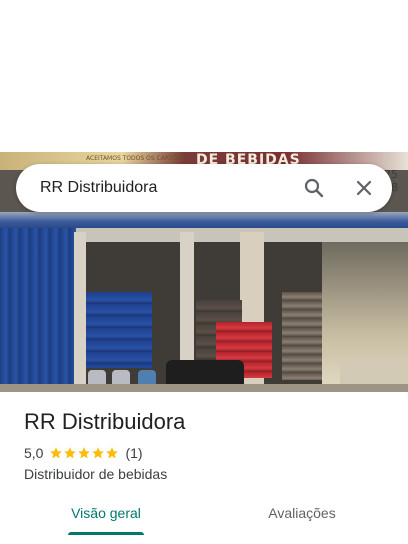 The height and width of the screenshot is (544, 408). I want to click on blue-crates, so click(119, 330).